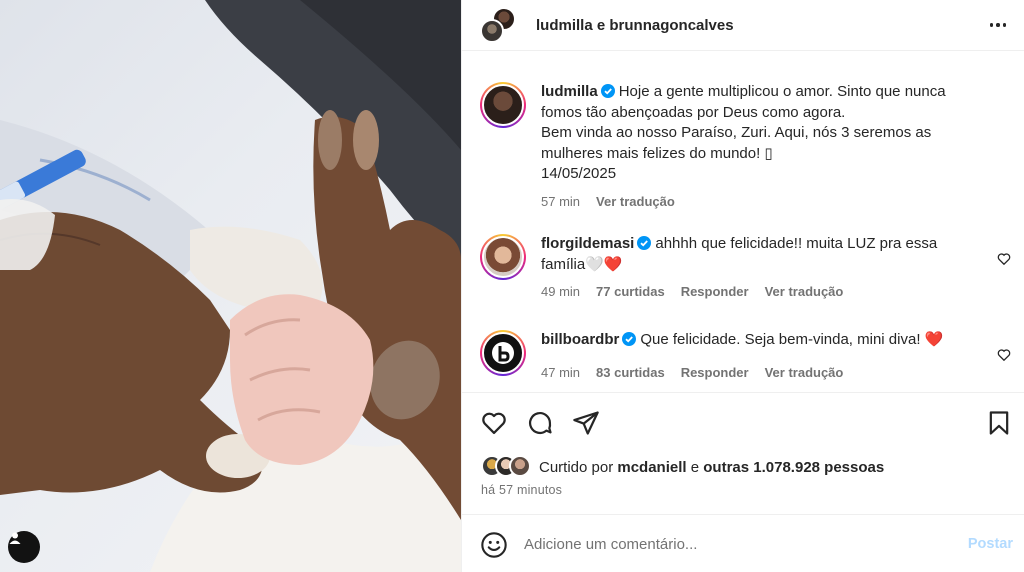  What do you see at coordinates (695, 467) in the screenshot?
I see `likes-joiner: e` at bounding box center [695, 467].